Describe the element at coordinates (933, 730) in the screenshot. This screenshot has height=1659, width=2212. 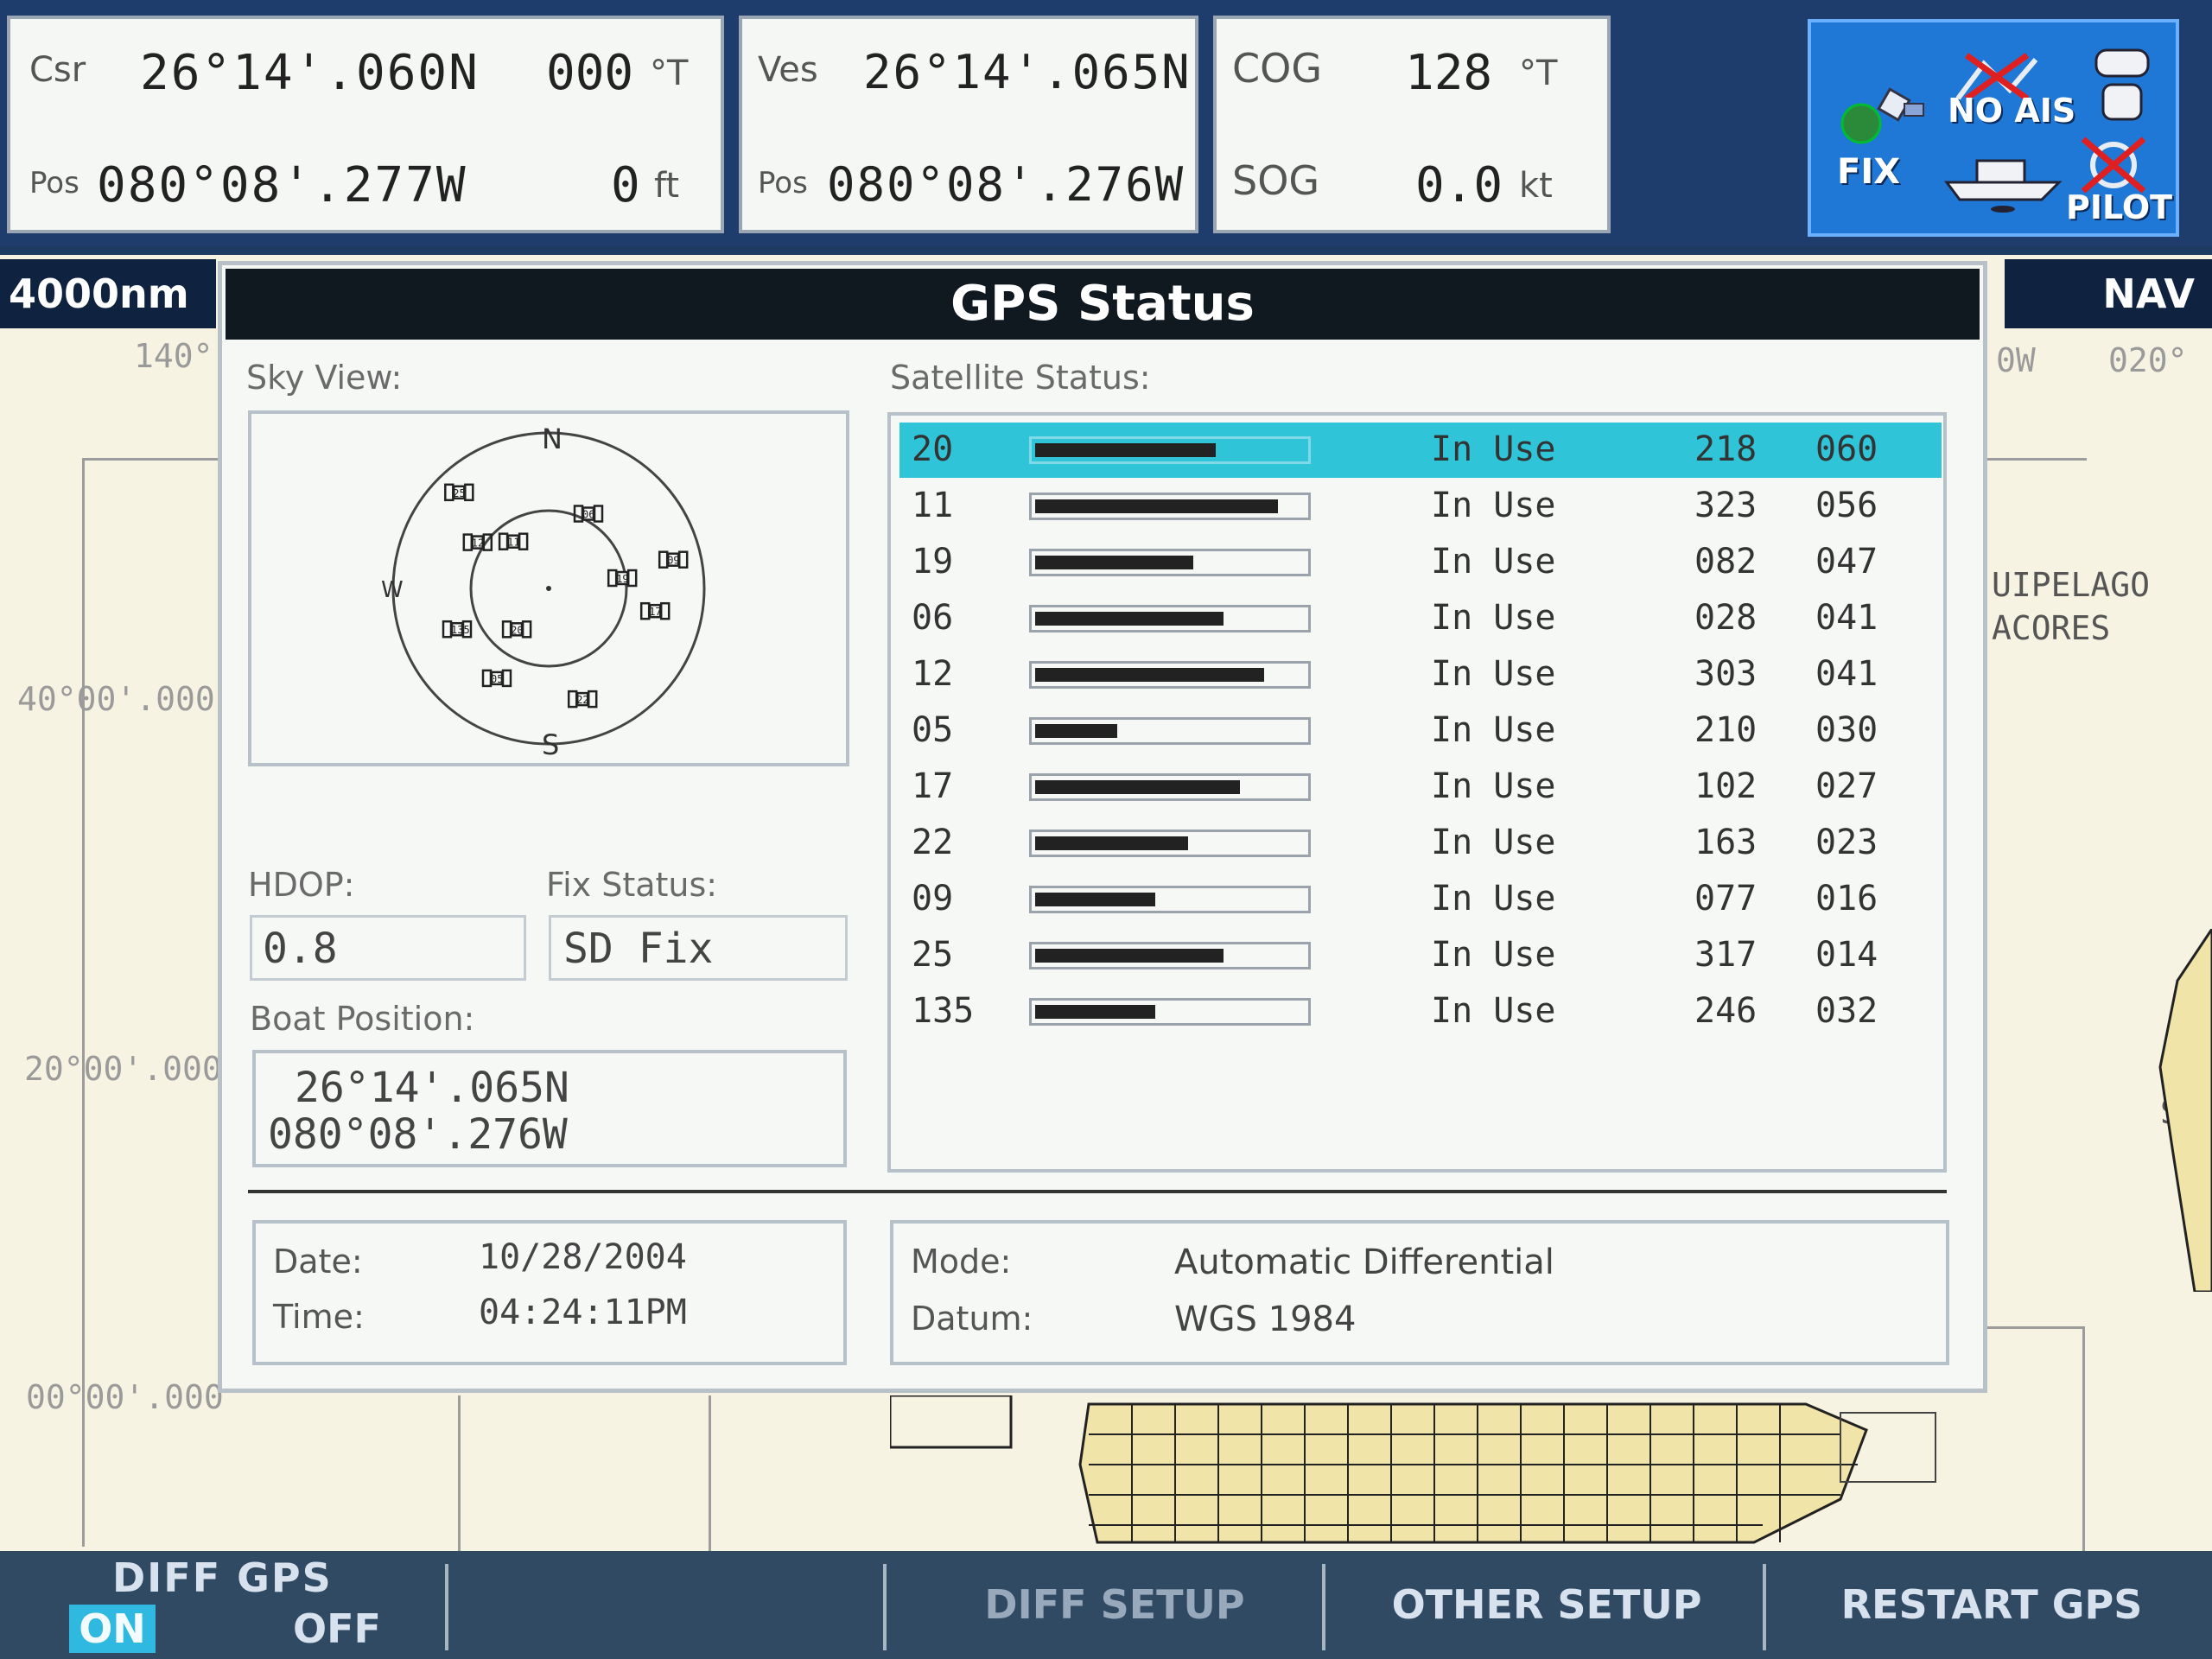
I see `satellite-prn: 05` at that location.